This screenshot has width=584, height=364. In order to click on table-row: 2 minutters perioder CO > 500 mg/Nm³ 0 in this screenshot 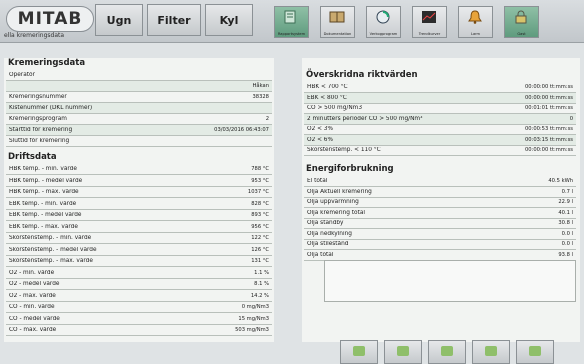, I will do `click(440, 119)`.